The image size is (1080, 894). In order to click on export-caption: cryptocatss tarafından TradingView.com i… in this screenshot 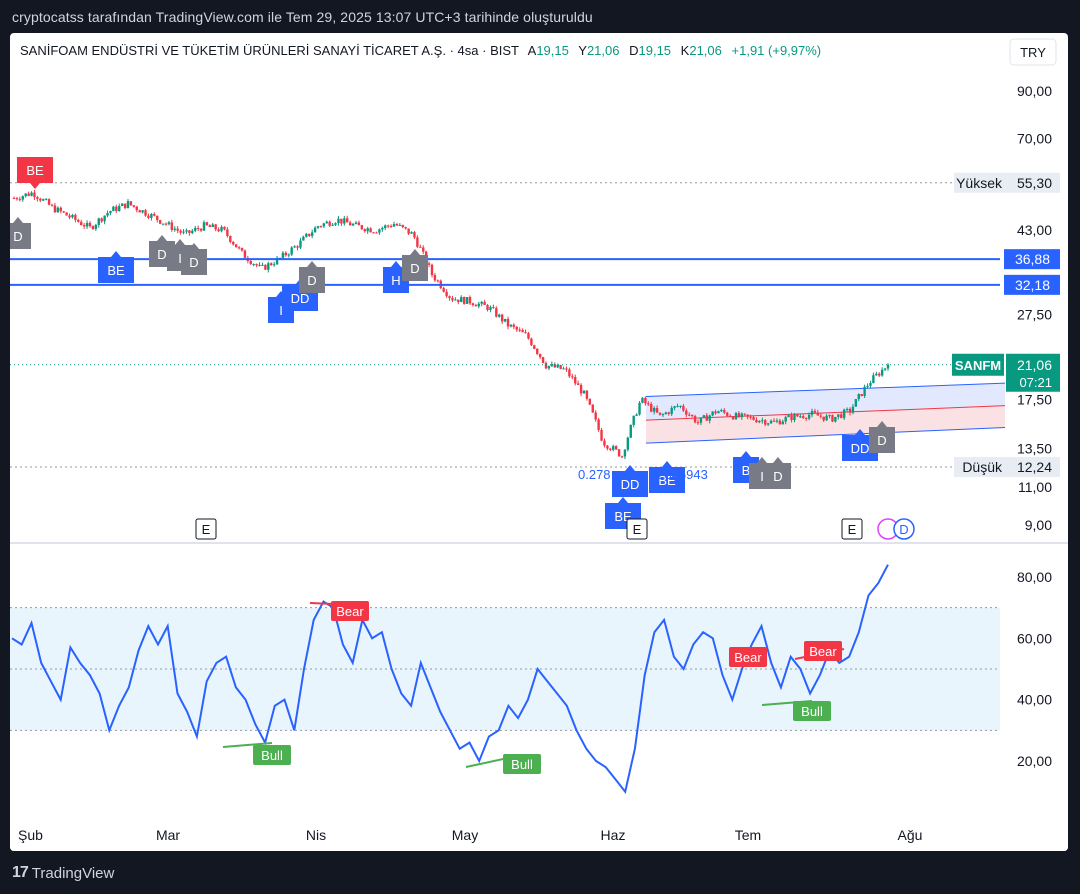, I will do `click(302, 17)`.